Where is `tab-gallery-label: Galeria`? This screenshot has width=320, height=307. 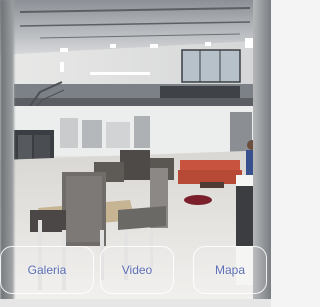
tab-gallery-label: Galeria is located at coordinates (47, 270).